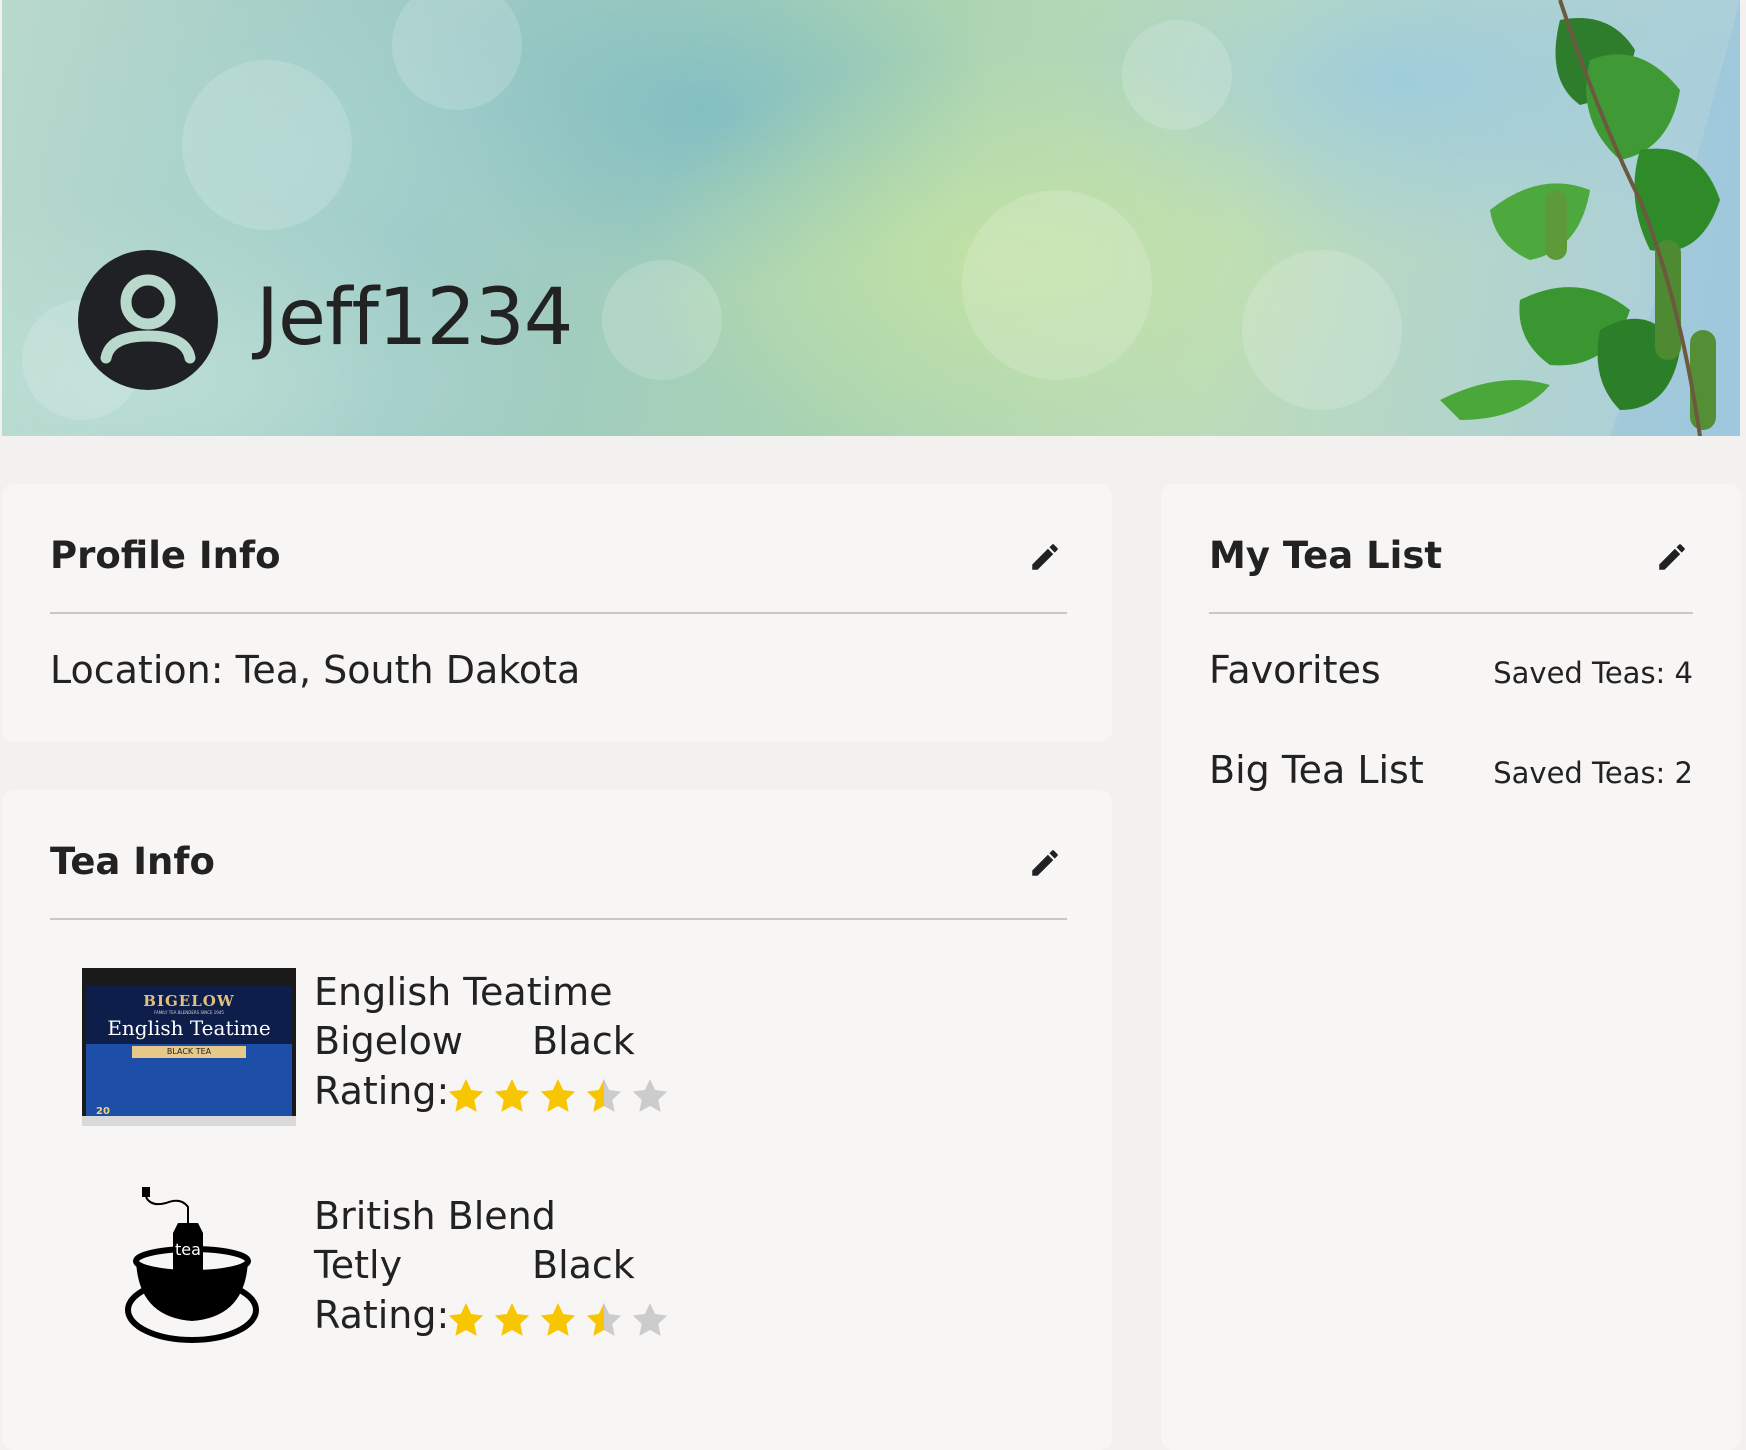  I want to click on profile-info-title: Profile Info, so click(165, 555).